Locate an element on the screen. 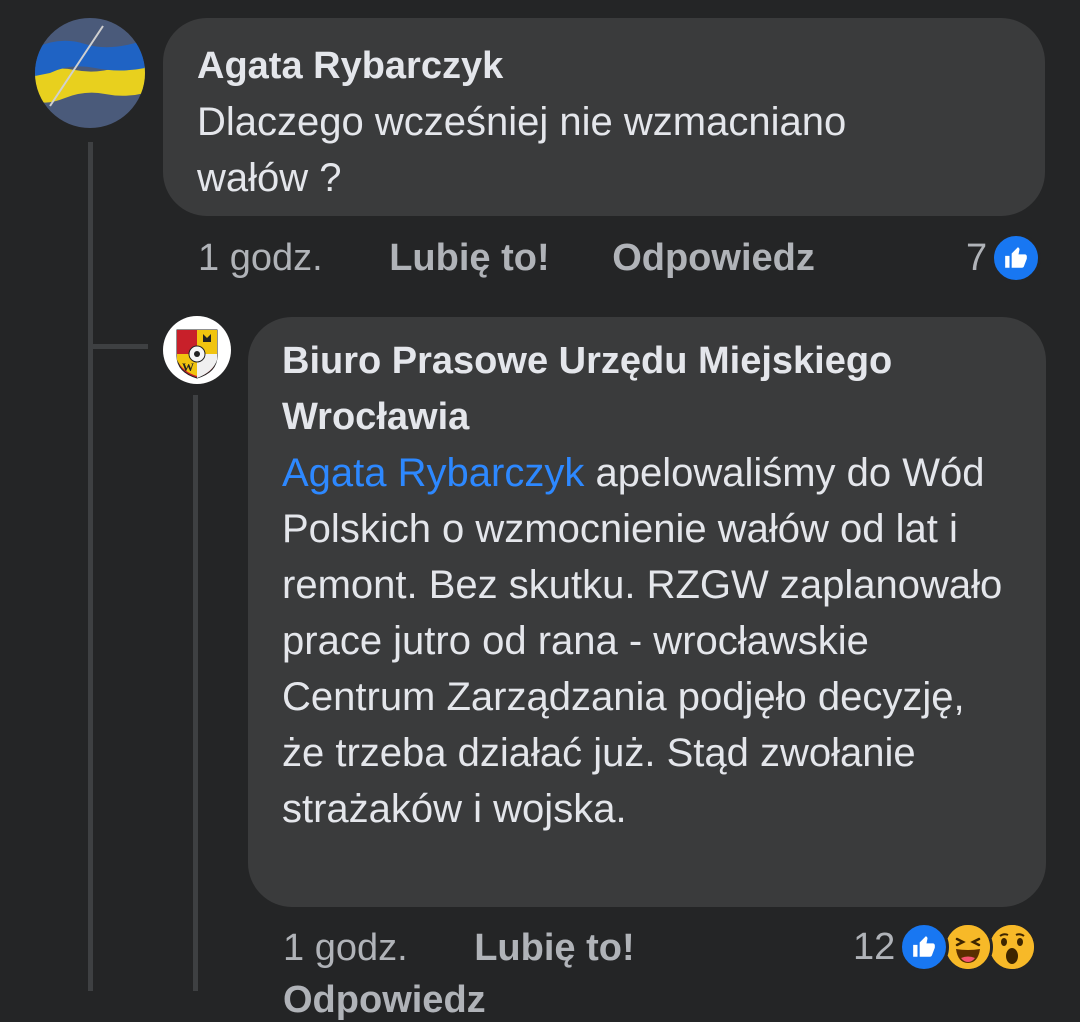 The width and height of the screenshot is (1080, 1022). comment-meta: 1 godz. Lubię to! is located at coordinates (459, 948).